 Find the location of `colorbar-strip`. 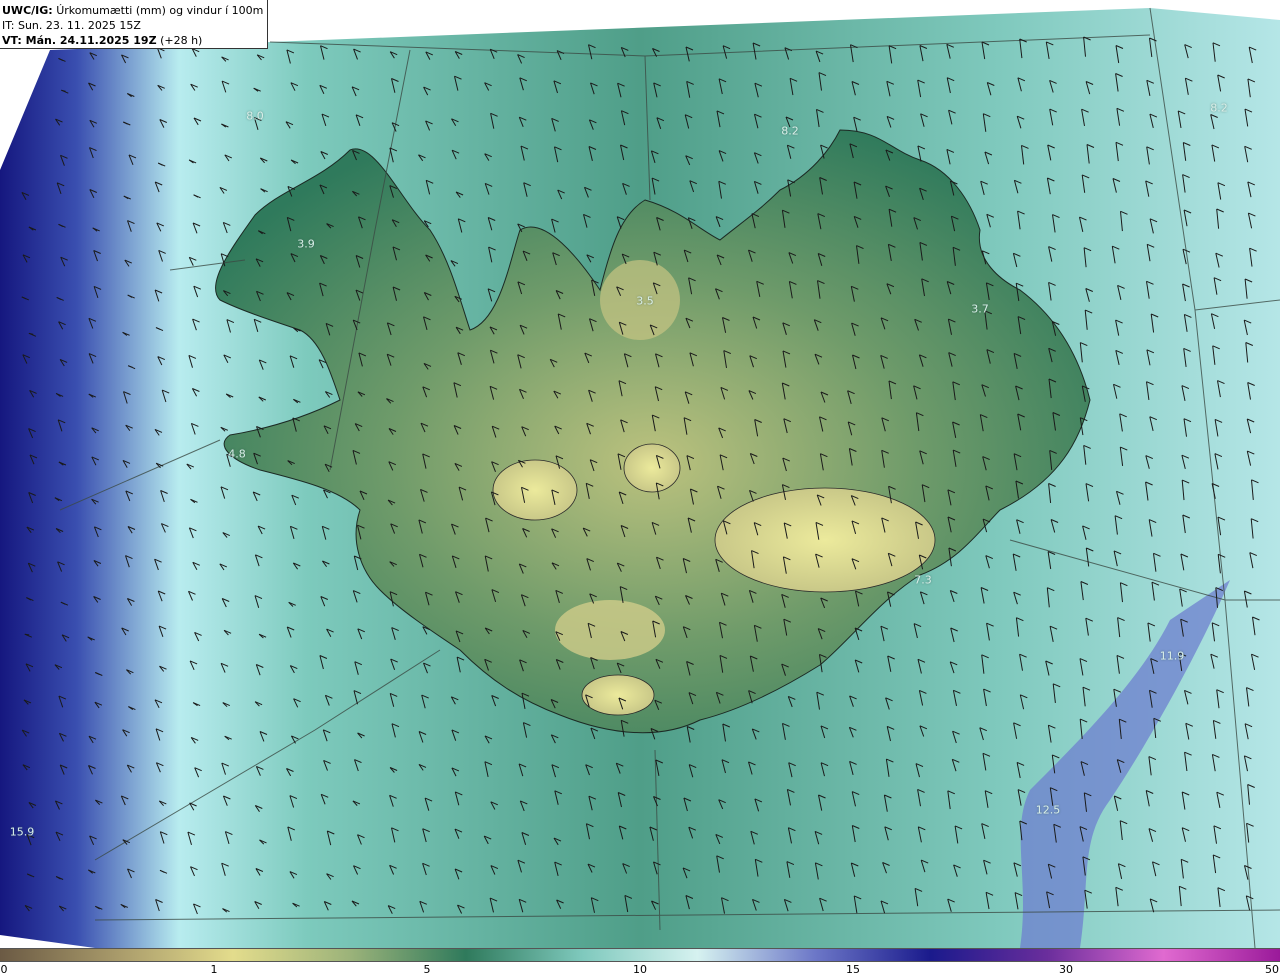

colorbar-strip is located at coordinates (640, 955).